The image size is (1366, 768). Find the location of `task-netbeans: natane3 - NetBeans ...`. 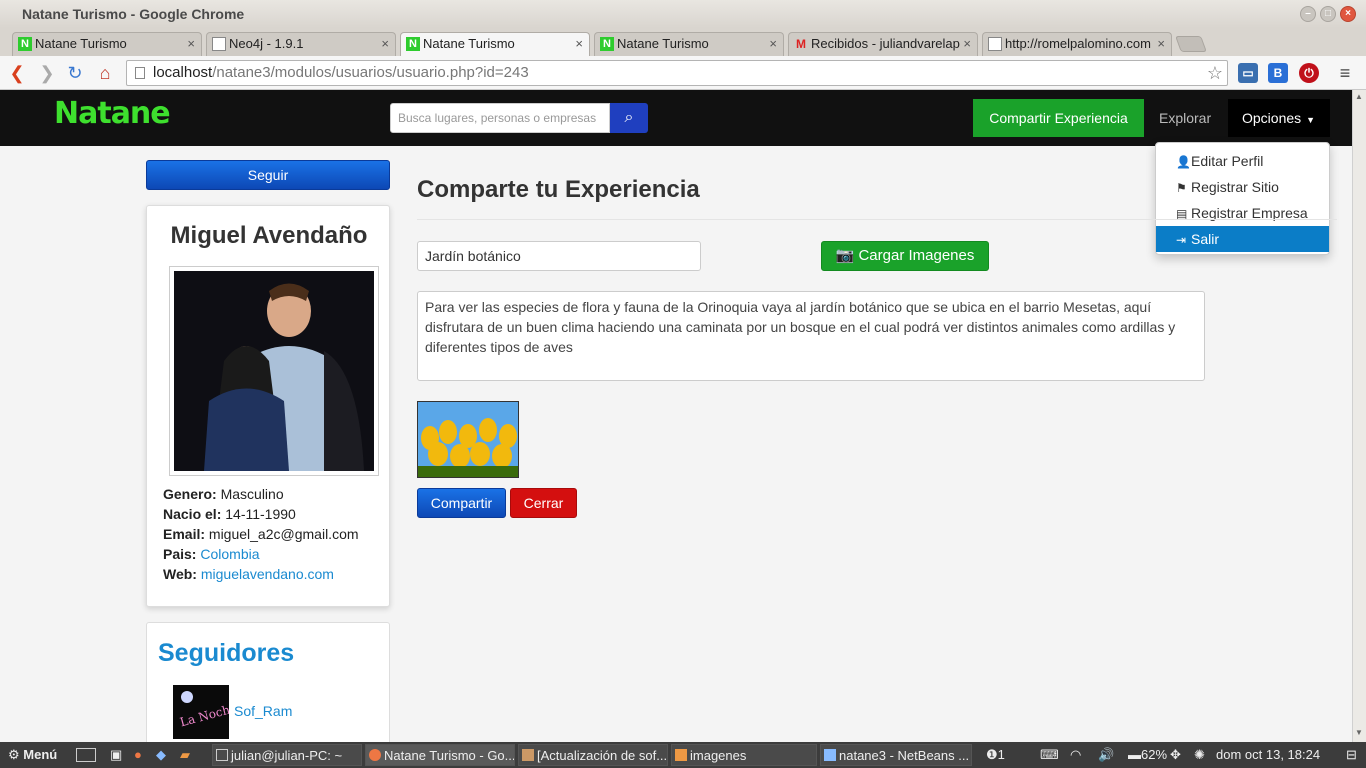

task-netbeans: natane3 - NetBeans ... is located at coordinates (896, 755).